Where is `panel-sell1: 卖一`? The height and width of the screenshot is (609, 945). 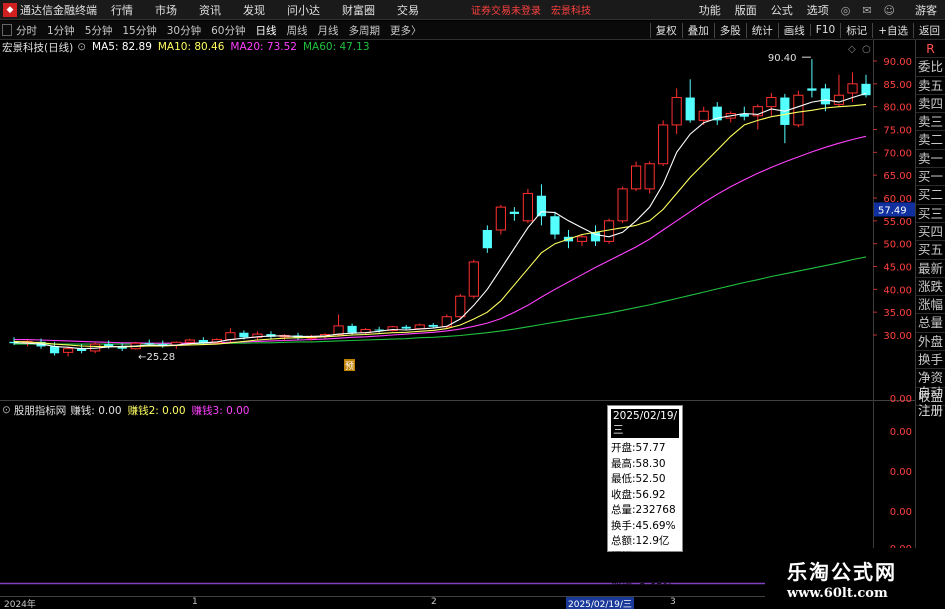
panel-sell1: 卖一 is located at coordinates (930, 159).